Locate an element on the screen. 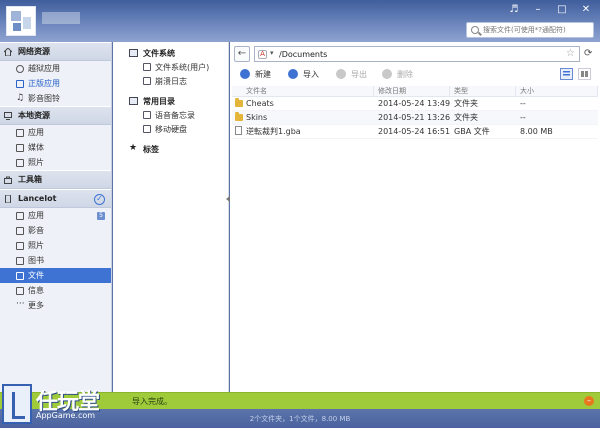 This screenshot has height=428, width=600. sidebar-item-device-video: 影音 is located at coordinates (55, 230).